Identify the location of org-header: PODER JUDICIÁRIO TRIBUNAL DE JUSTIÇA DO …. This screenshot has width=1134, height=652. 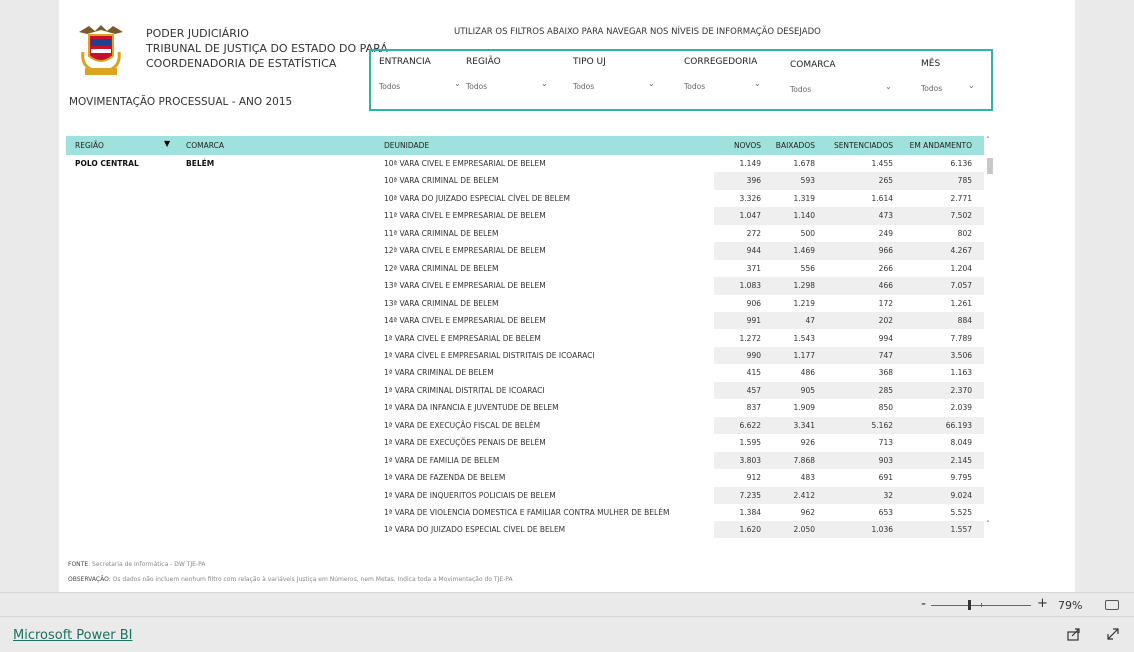
(267, 48).